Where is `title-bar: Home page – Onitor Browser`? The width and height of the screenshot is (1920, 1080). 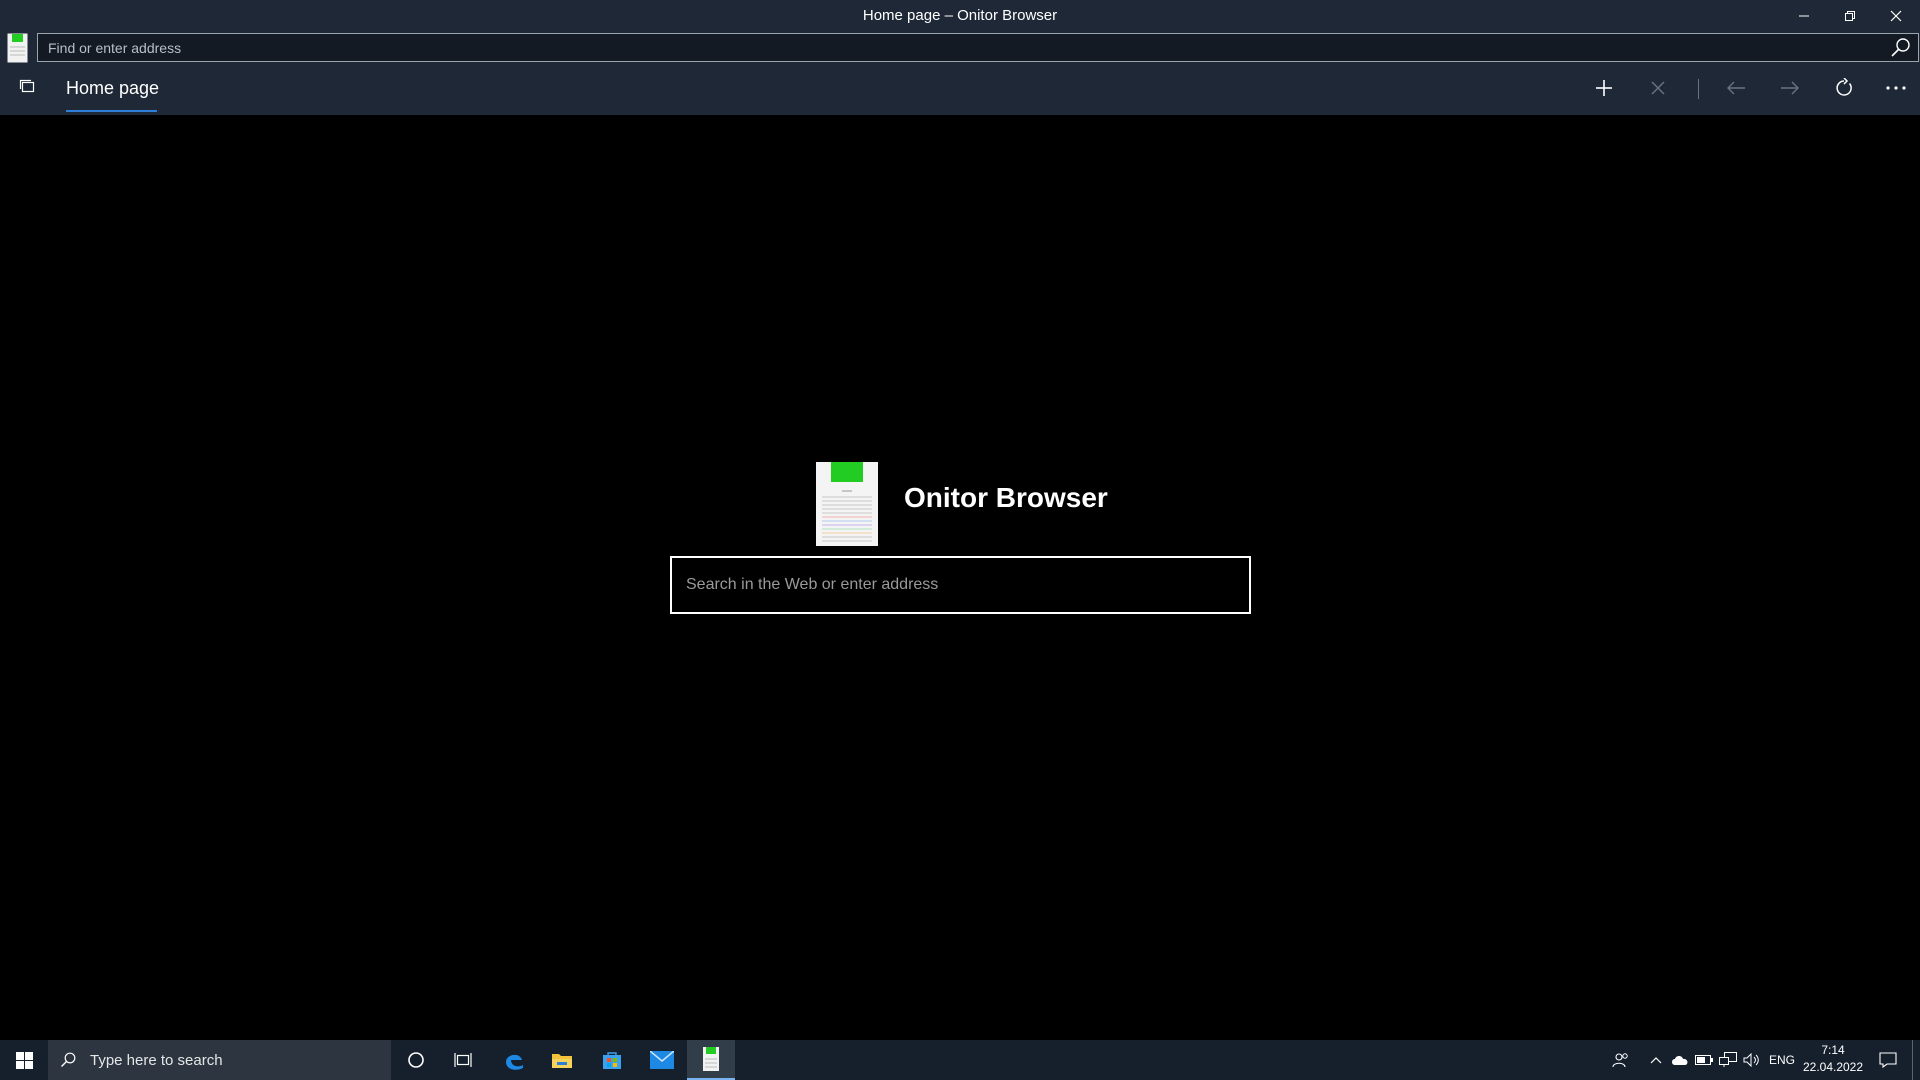
title-bar: Home page – Onitor Browser is located at coordinates (960, 16).